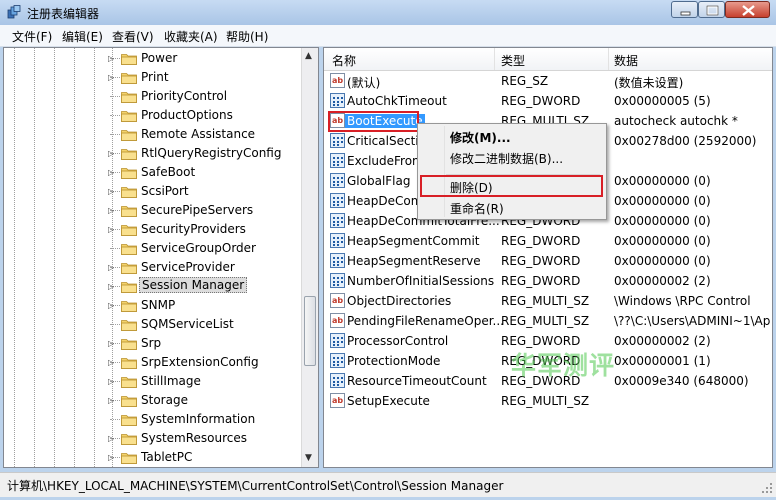  I want to click on resize-grip-icon, so click(767, 488).